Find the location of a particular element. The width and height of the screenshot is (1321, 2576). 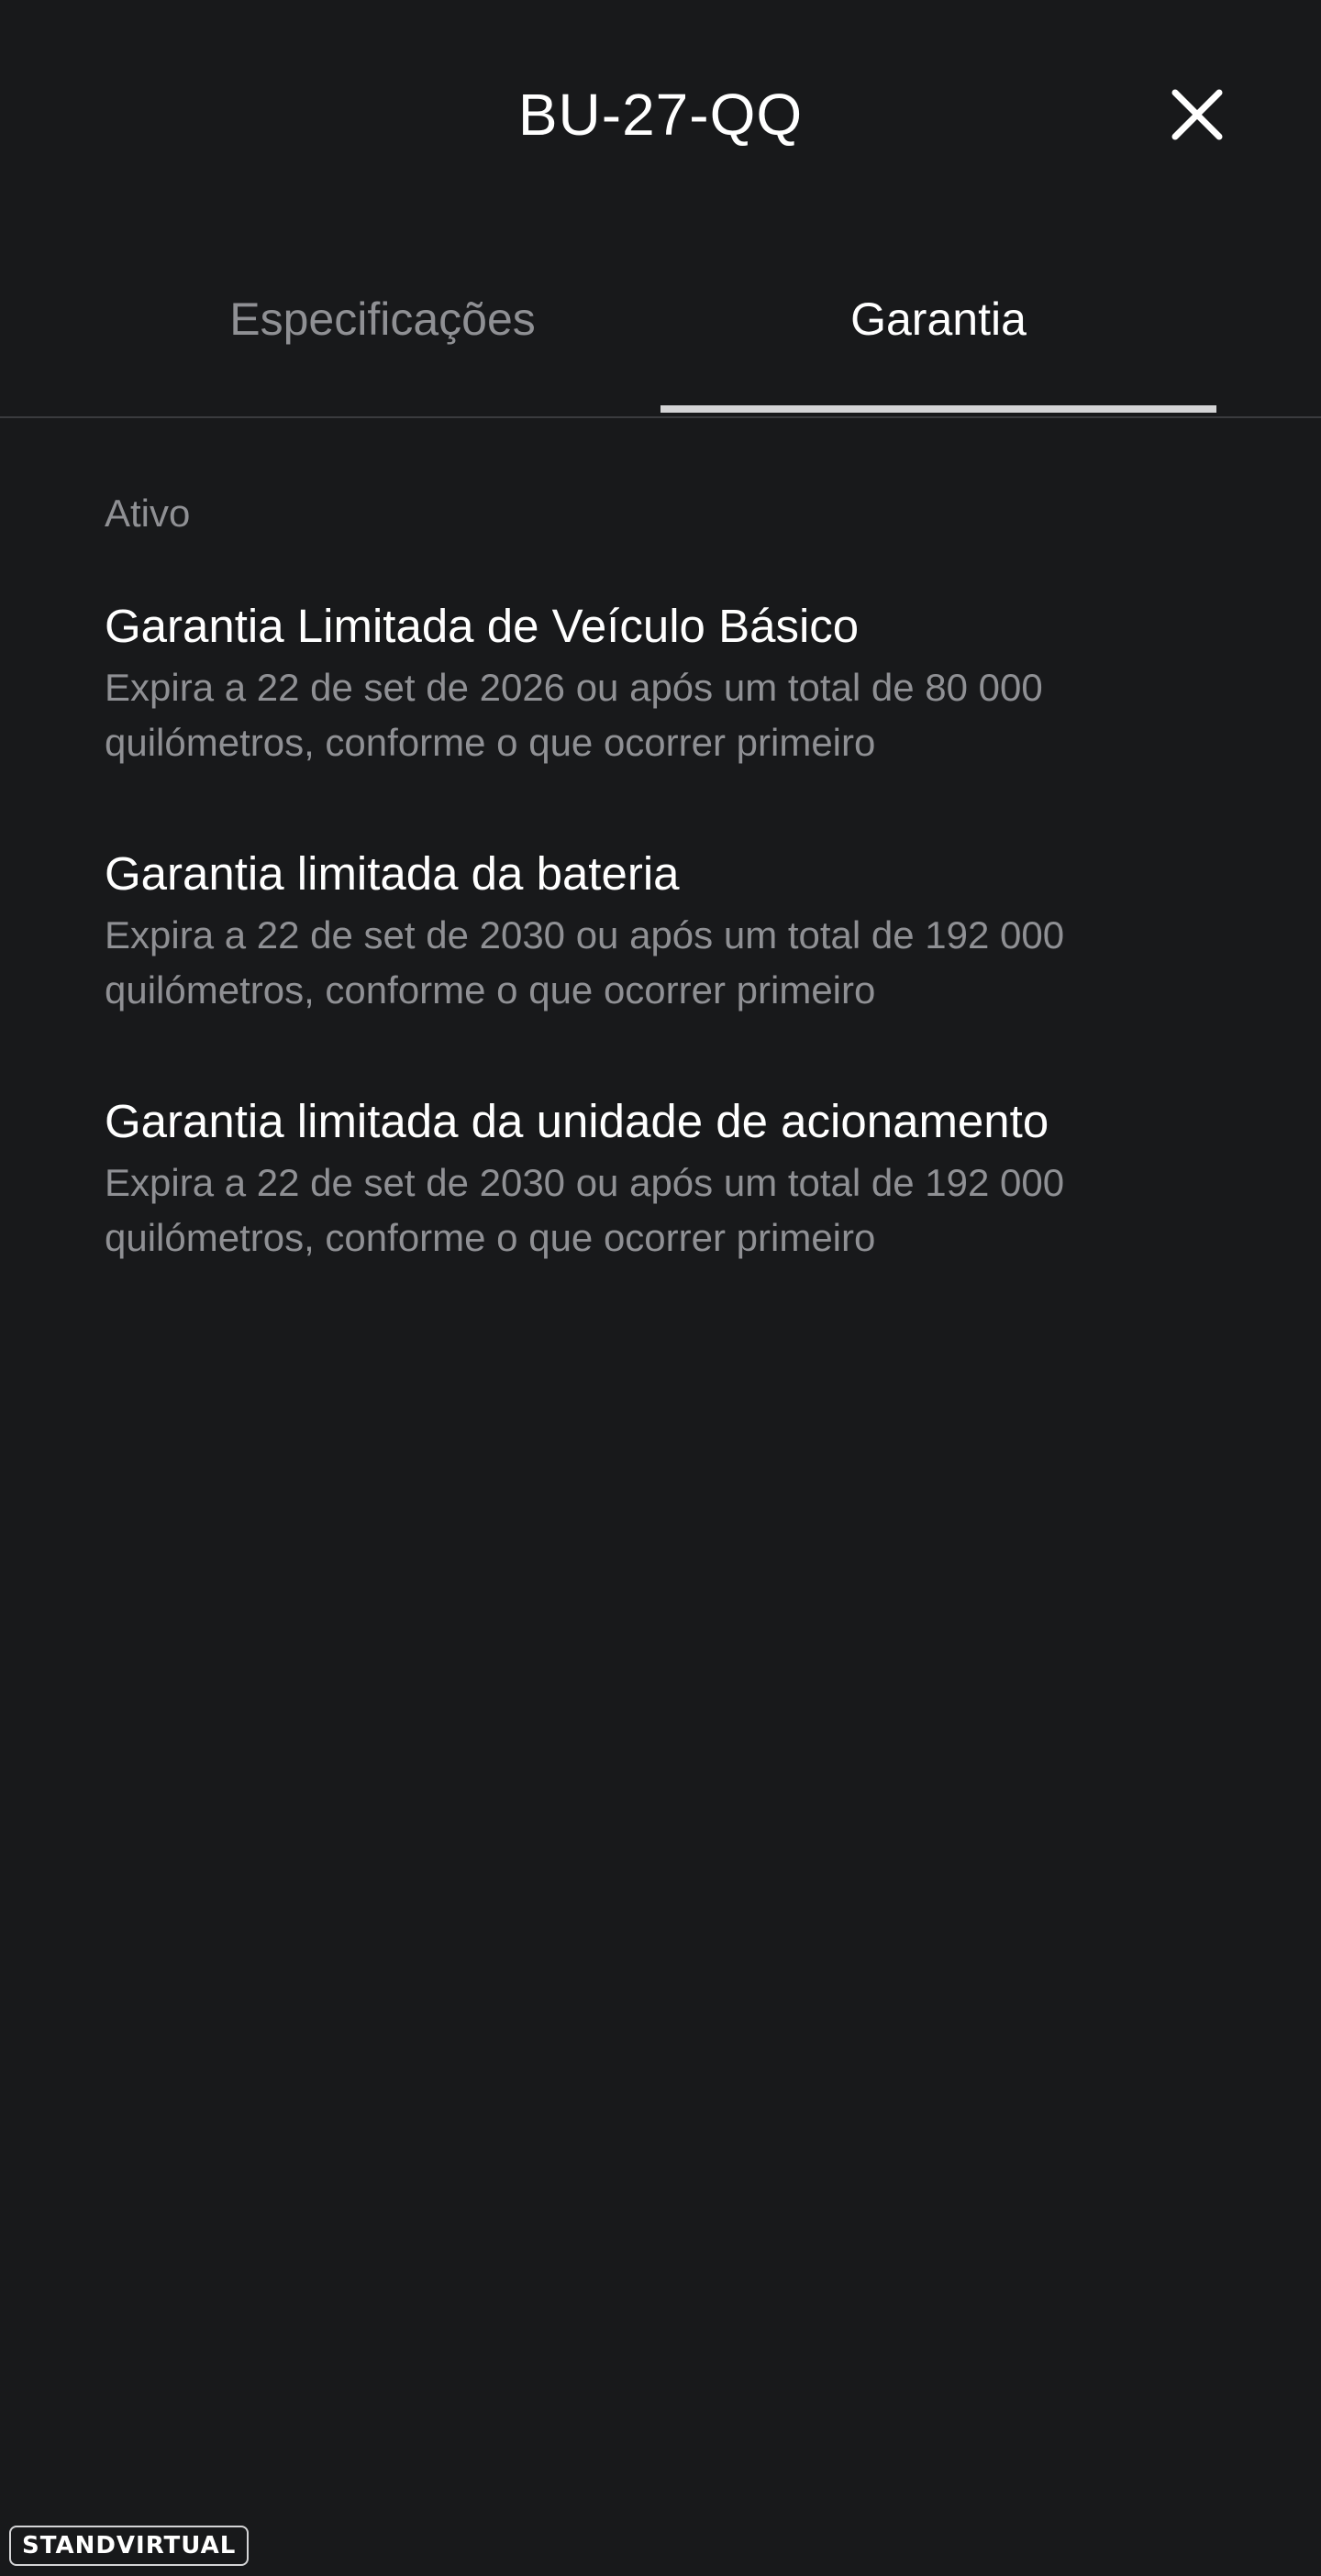

section-label-active: Ativo is located at coordinates (148, 513).